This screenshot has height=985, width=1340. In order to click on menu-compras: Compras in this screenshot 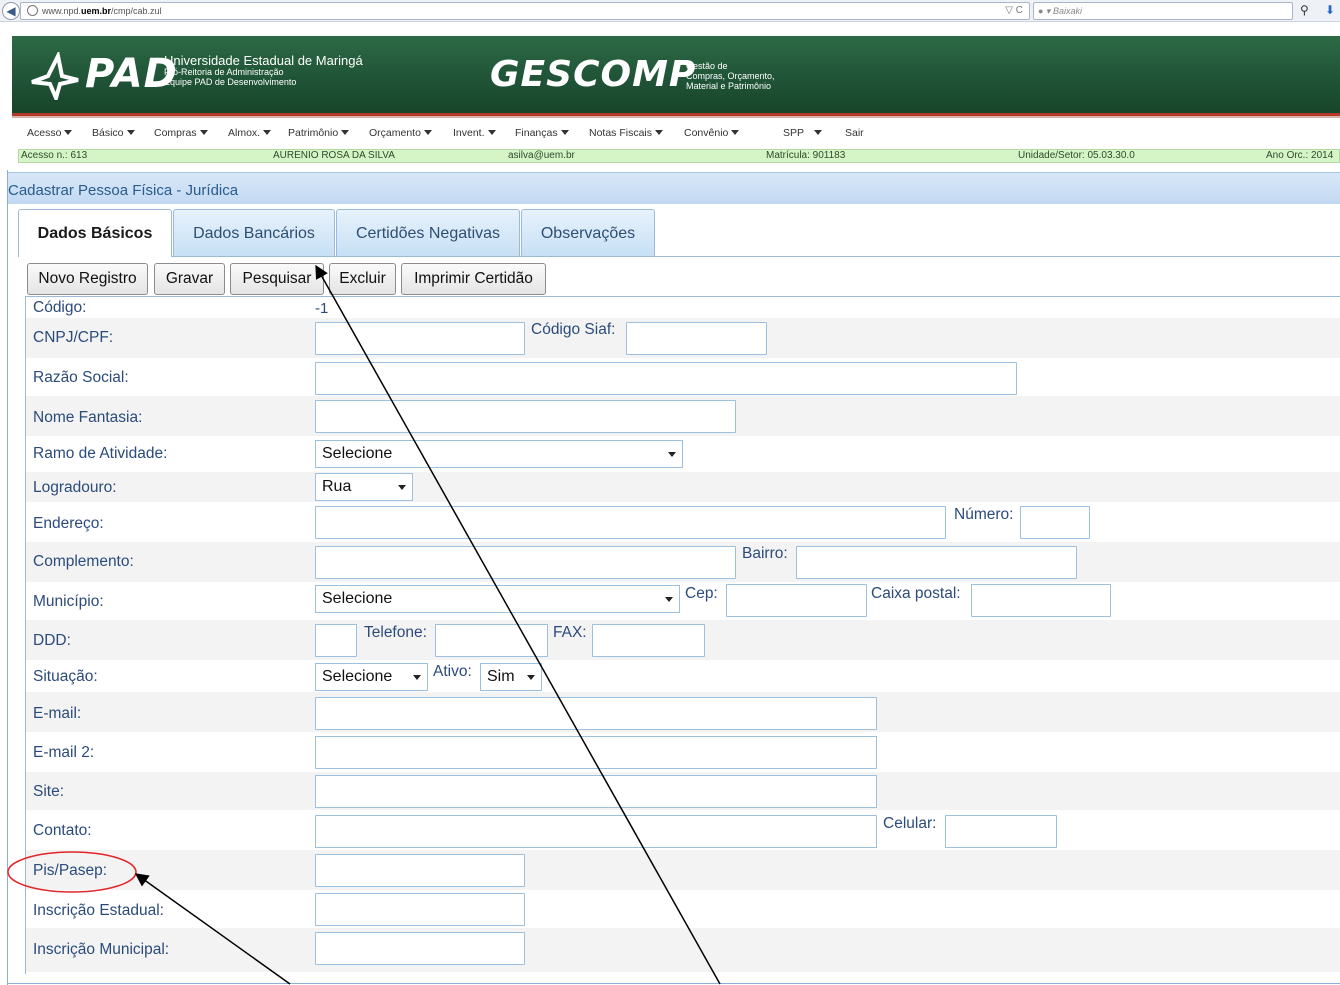, I will do `click(181, 133)`.